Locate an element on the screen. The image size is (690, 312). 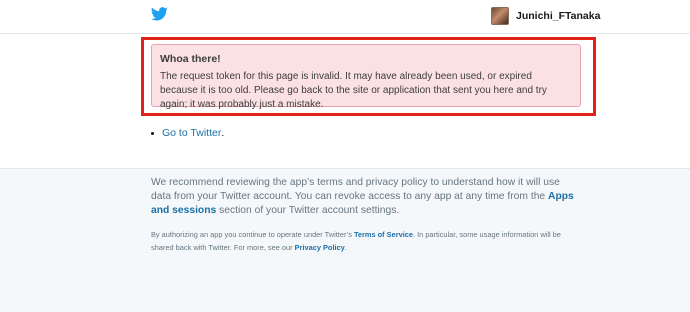
list-item: Go to Twitter. is located at coordinates (187, 133).